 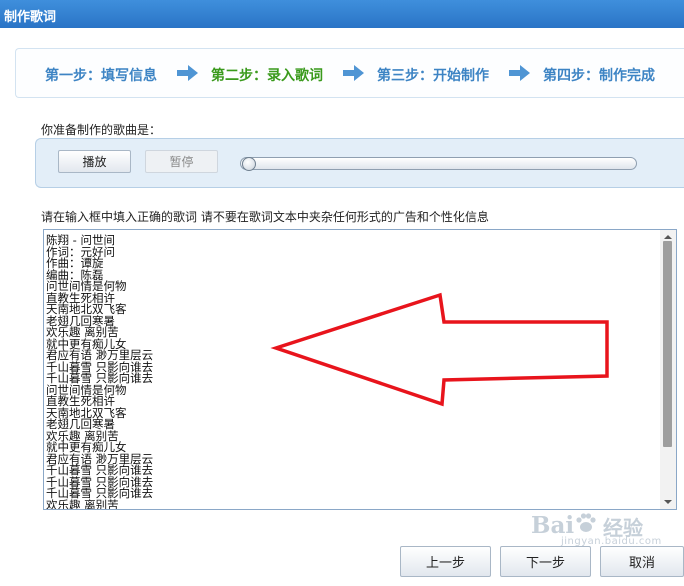 What do you see at coordinates (599, 76) in the screenshot?
I see `step-4-complete: 第四步：制作完成` at bounding box center [599, 76].